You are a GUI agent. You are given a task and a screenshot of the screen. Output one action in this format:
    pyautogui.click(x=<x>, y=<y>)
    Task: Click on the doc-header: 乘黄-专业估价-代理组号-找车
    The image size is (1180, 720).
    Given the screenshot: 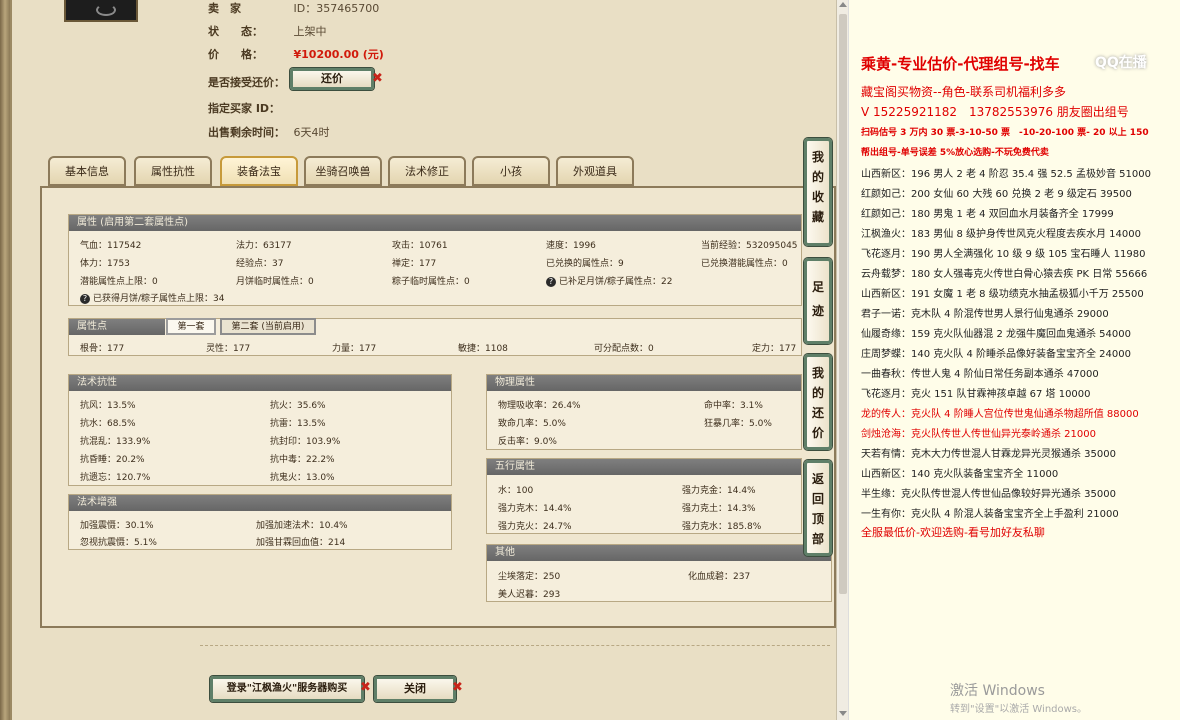 What is the action you would take?
    pyautogui.click(x=960, y=64)
    